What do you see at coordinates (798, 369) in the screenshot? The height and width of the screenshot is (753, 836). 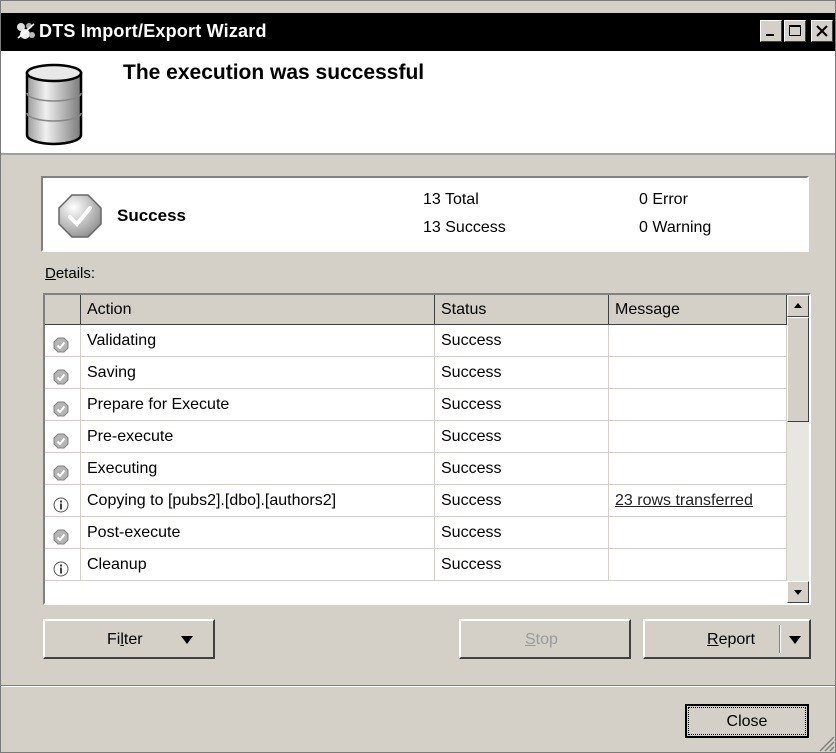 I see `scroll-thumb` at bounding box center [798, 369].